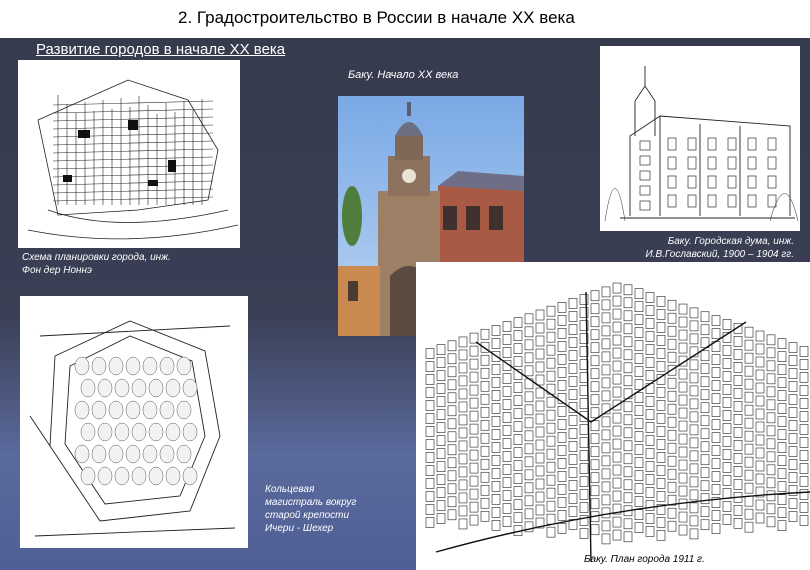 The image size is (810, 570). Describe the element at coordinates (161, 49) in the screenshot. I see `slide-subtitle: Развитие городов в начале XX века` at that location.